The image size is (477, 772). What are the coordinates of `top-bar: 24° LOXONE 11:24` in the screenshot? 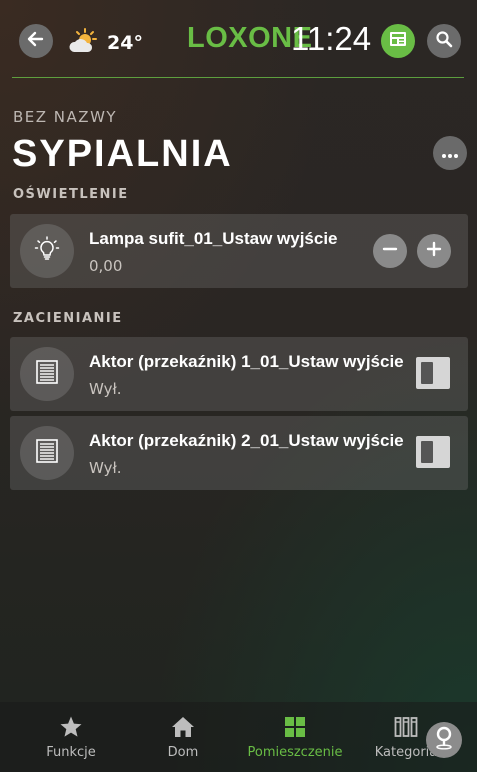 It's located at (238, 40).